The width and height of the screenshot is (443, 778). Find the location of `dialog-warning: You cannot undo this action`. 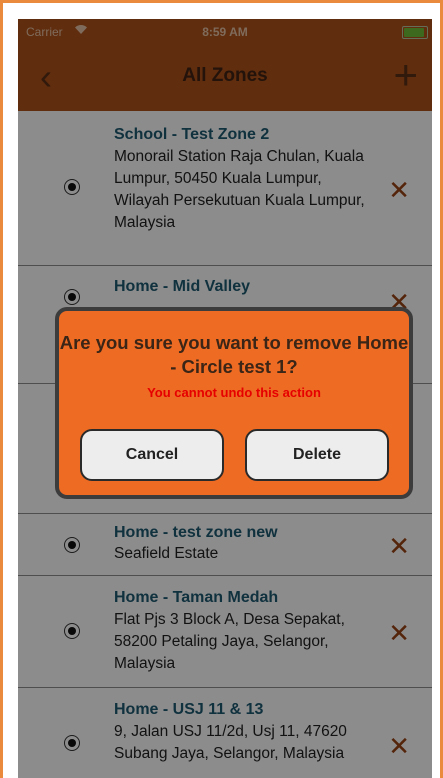

dialog-warning: You cannot undo this action is located at coordinates (234, 392).